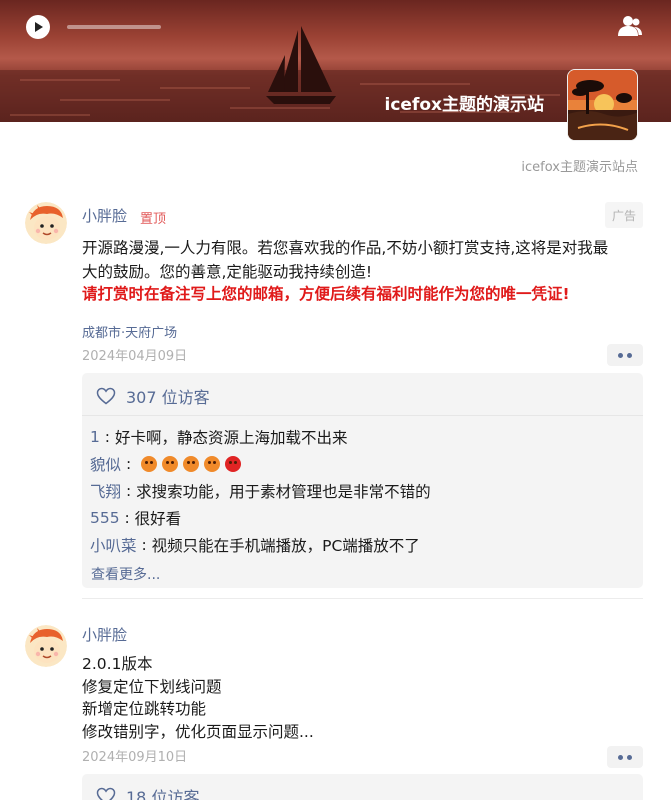 Image resolution: width=671 pixels, height=800 pixels. What do you see at coordinates (624, 215) in the screenshot?
I see `ad-badge: 广告` at bounding box center [624, 215].